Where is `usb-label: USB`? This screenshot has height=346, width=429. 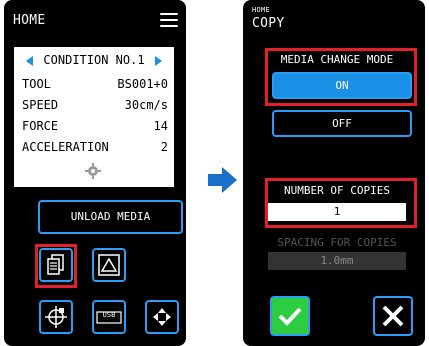
usb-label: USB is located at coordinates (109, 315).